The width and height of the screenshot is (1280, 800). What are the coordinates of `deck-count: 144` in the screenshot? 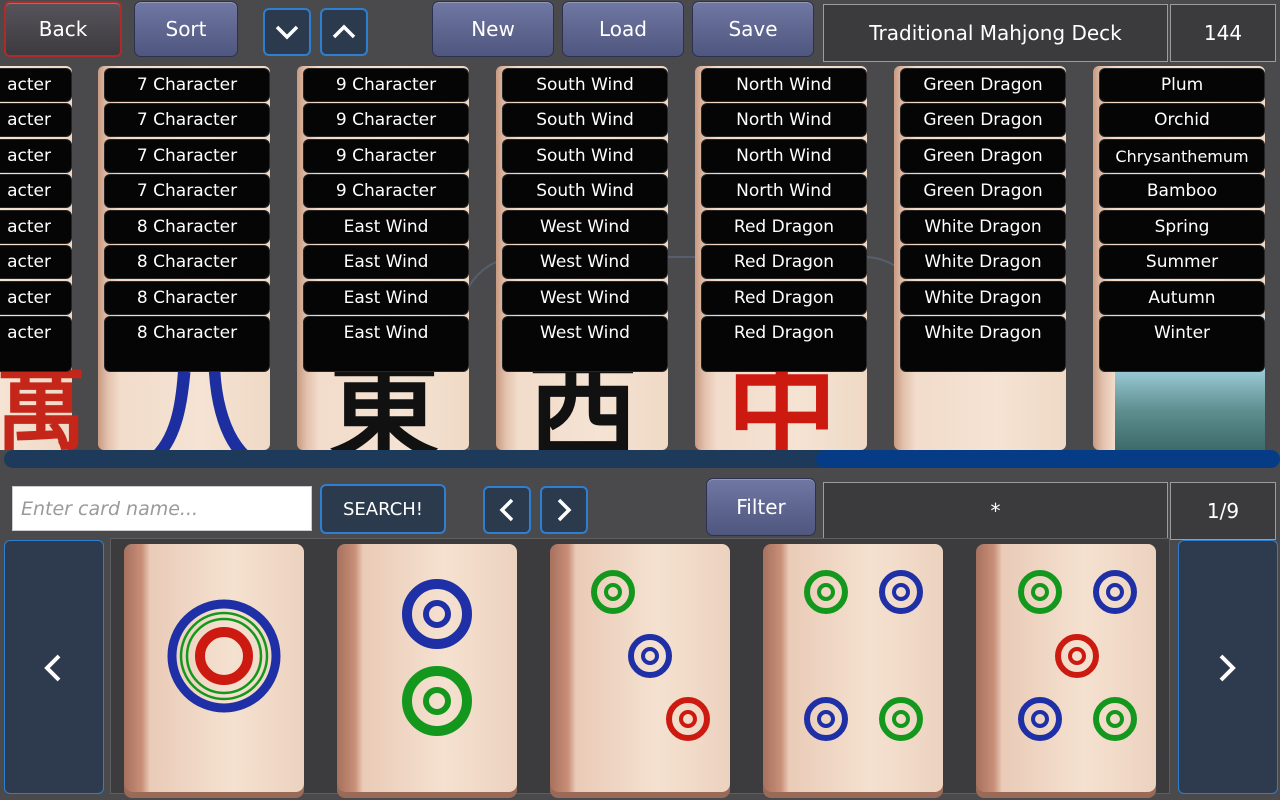 It's located at (1223, 33).